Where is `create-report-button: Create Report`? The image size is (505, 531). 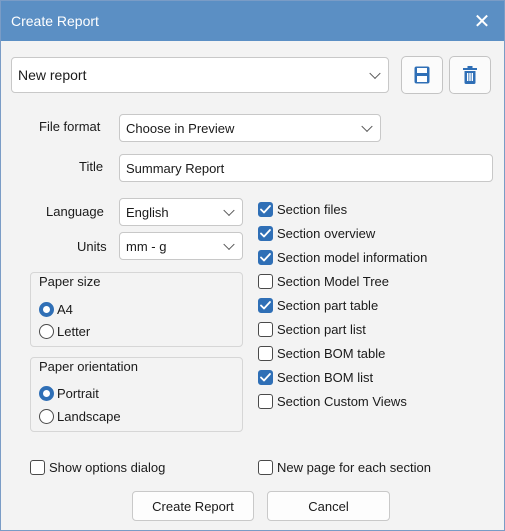
create-report-button: Create Report is located at coordinates (193, 506).